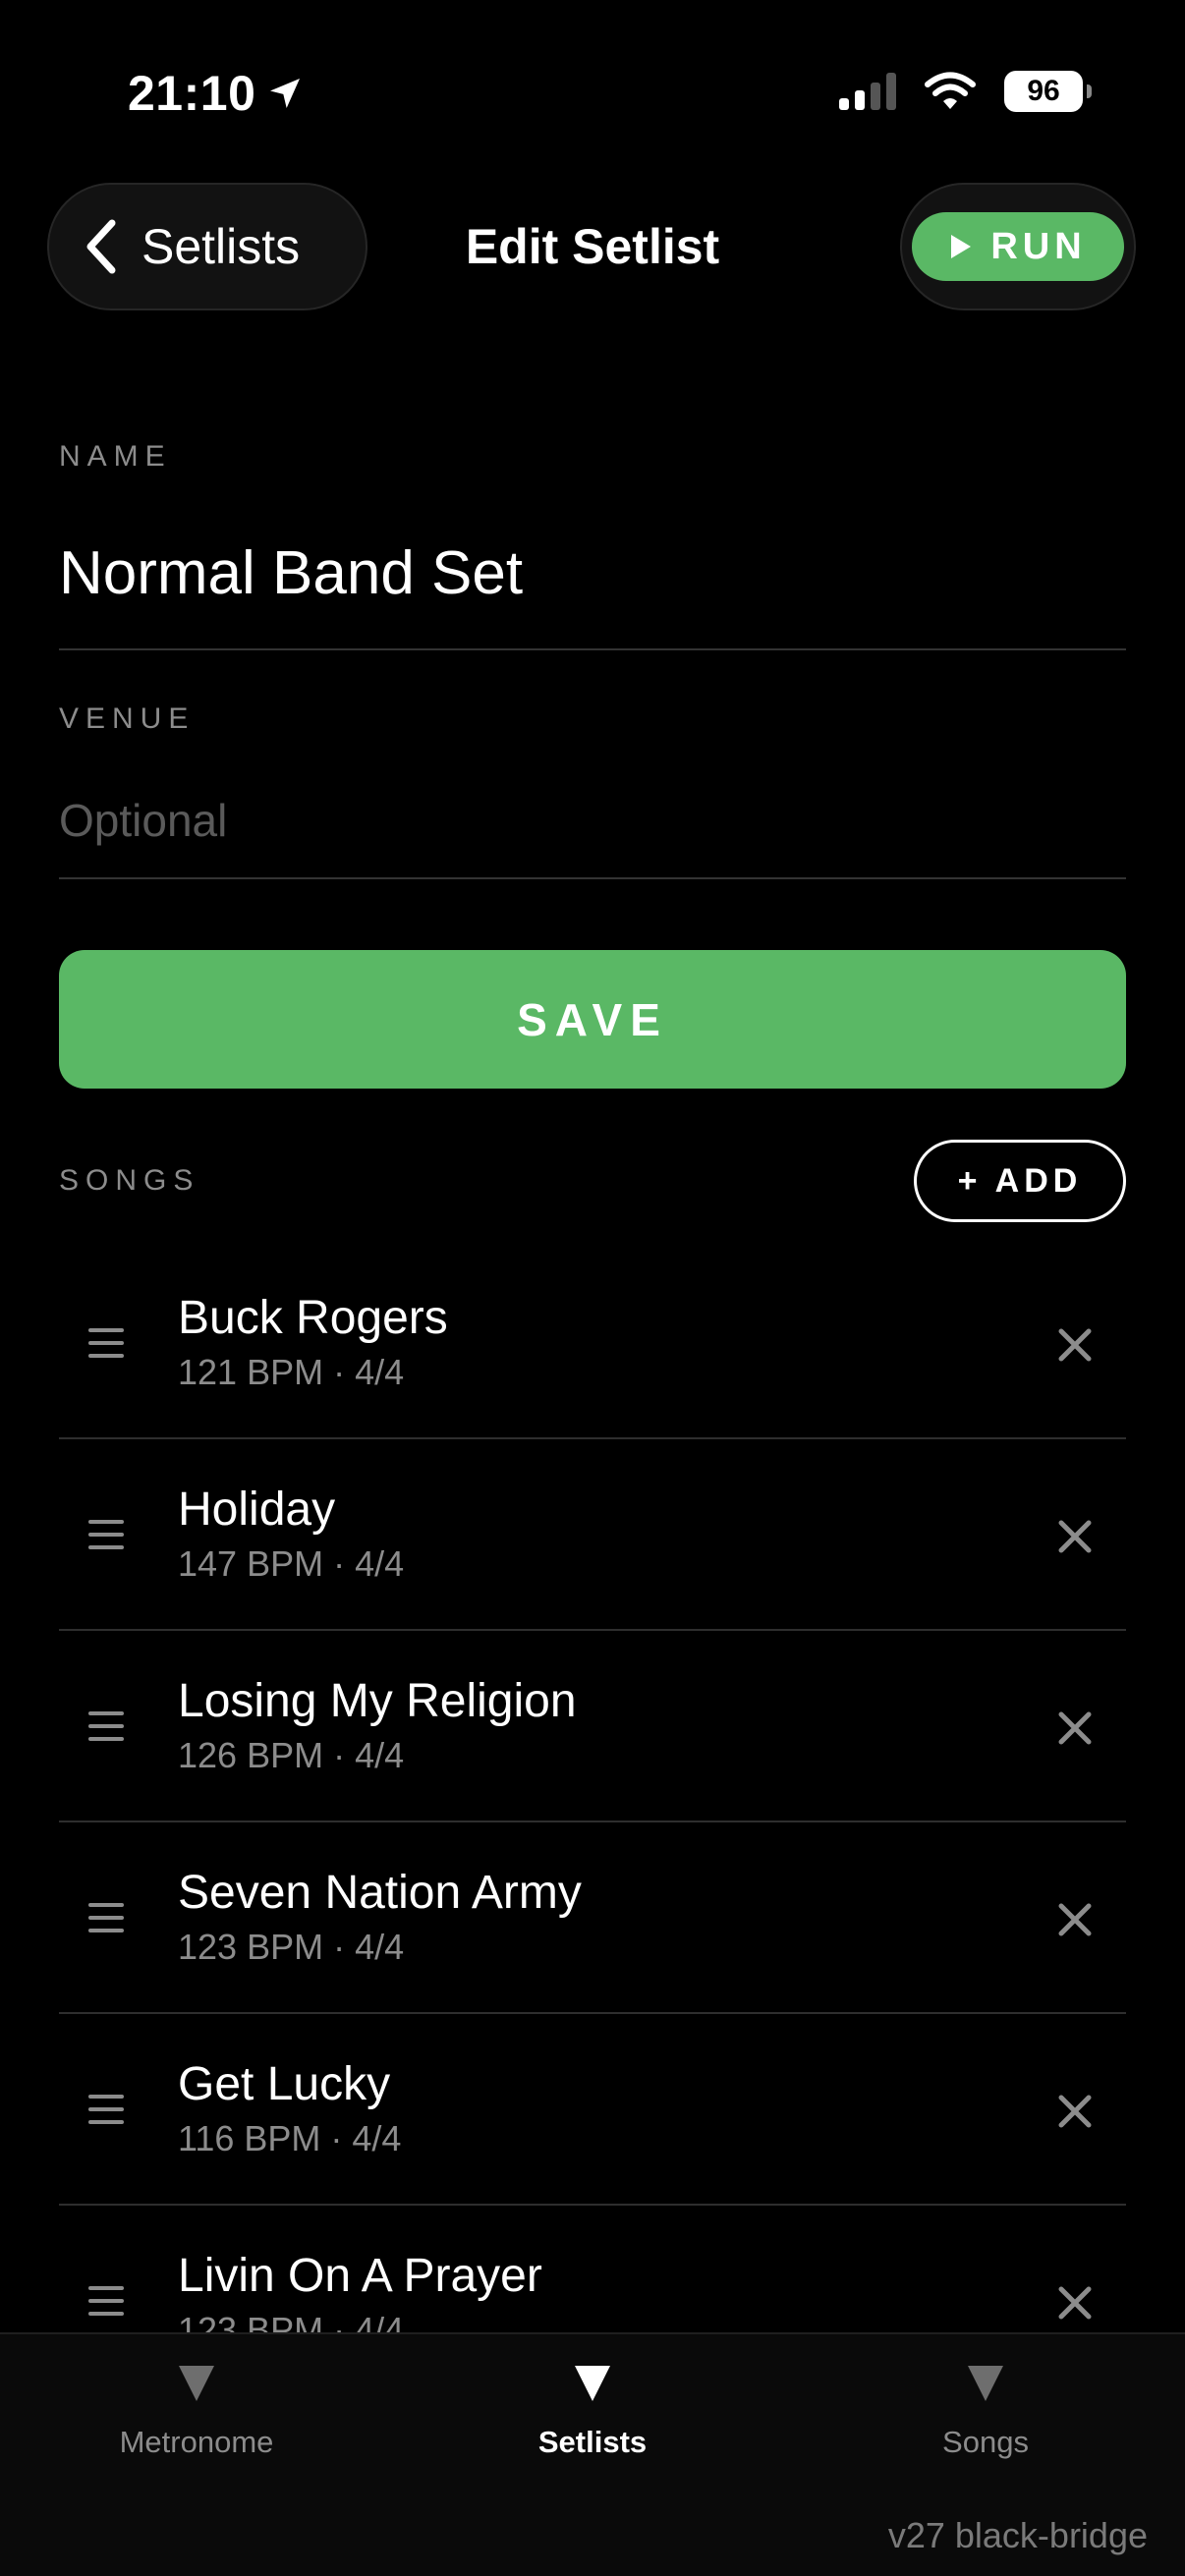 The width and height of the screenshot is (1185, 2576). Describe the element at coordinates (257, 1510) in the screenshot. I see `song-title: Holiday` at that location.